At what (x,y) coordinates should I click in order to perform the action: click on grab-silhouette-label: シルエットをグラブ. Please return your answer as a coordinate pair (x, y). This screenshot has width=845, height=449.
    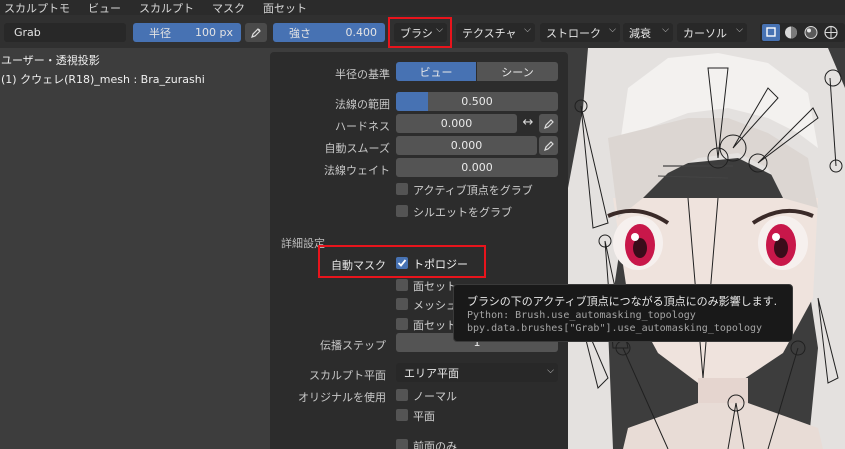
    Looking at the image, I should click on (462, 212).